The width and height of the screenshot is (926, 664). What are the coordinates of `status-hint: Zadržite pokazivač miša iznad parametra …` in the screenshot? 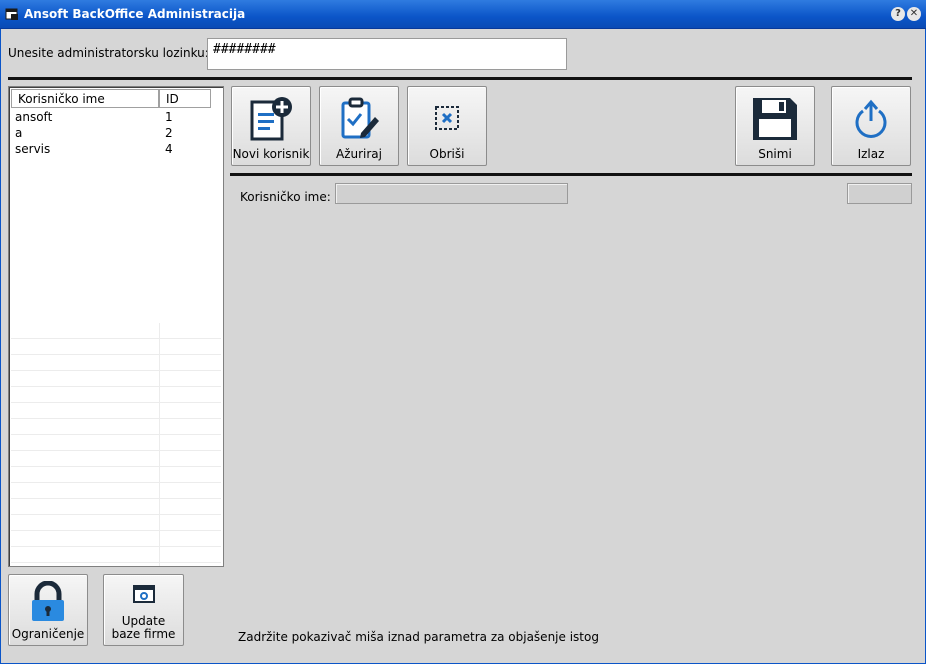 It's located at (418, 637).